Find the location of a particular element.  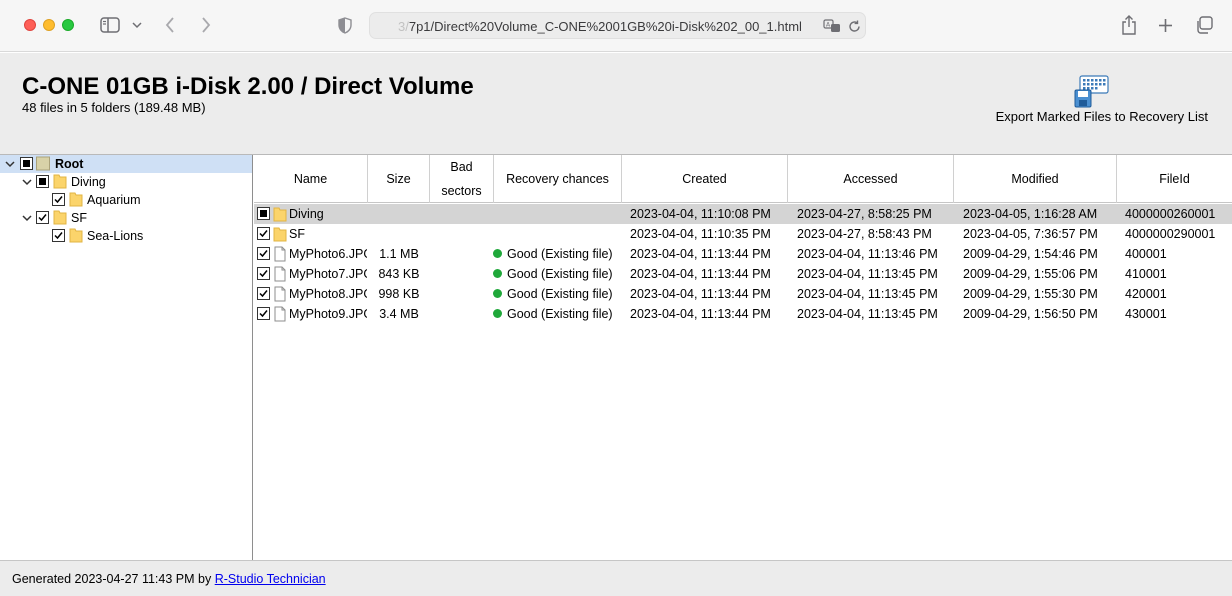

tree-item-diving: Diving is located at coordinates (126, 182).